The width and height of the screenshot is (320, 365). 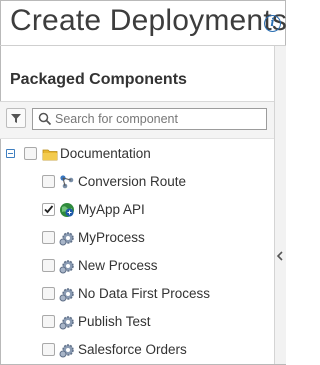 What do you see at coordinates (50, 155) in the screenshot?
I see `folder-icon` at bounding box center [50, 155].